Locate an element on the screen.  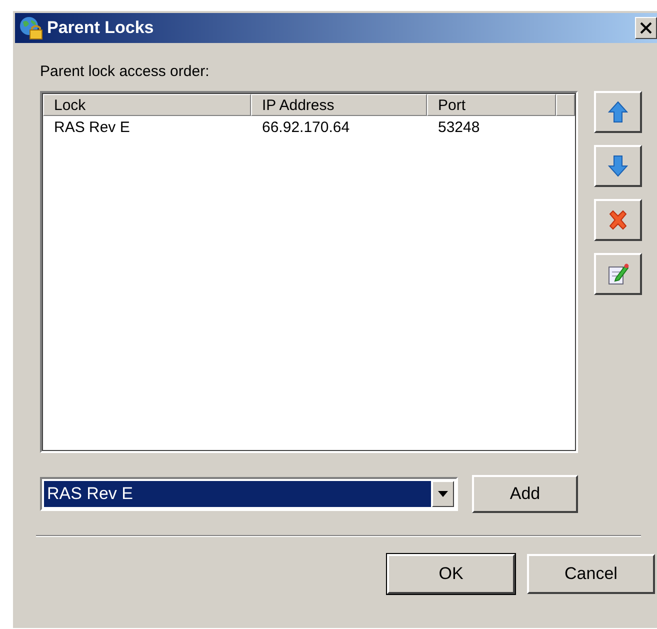
column-header: Port is located at coordinates (491, 105).